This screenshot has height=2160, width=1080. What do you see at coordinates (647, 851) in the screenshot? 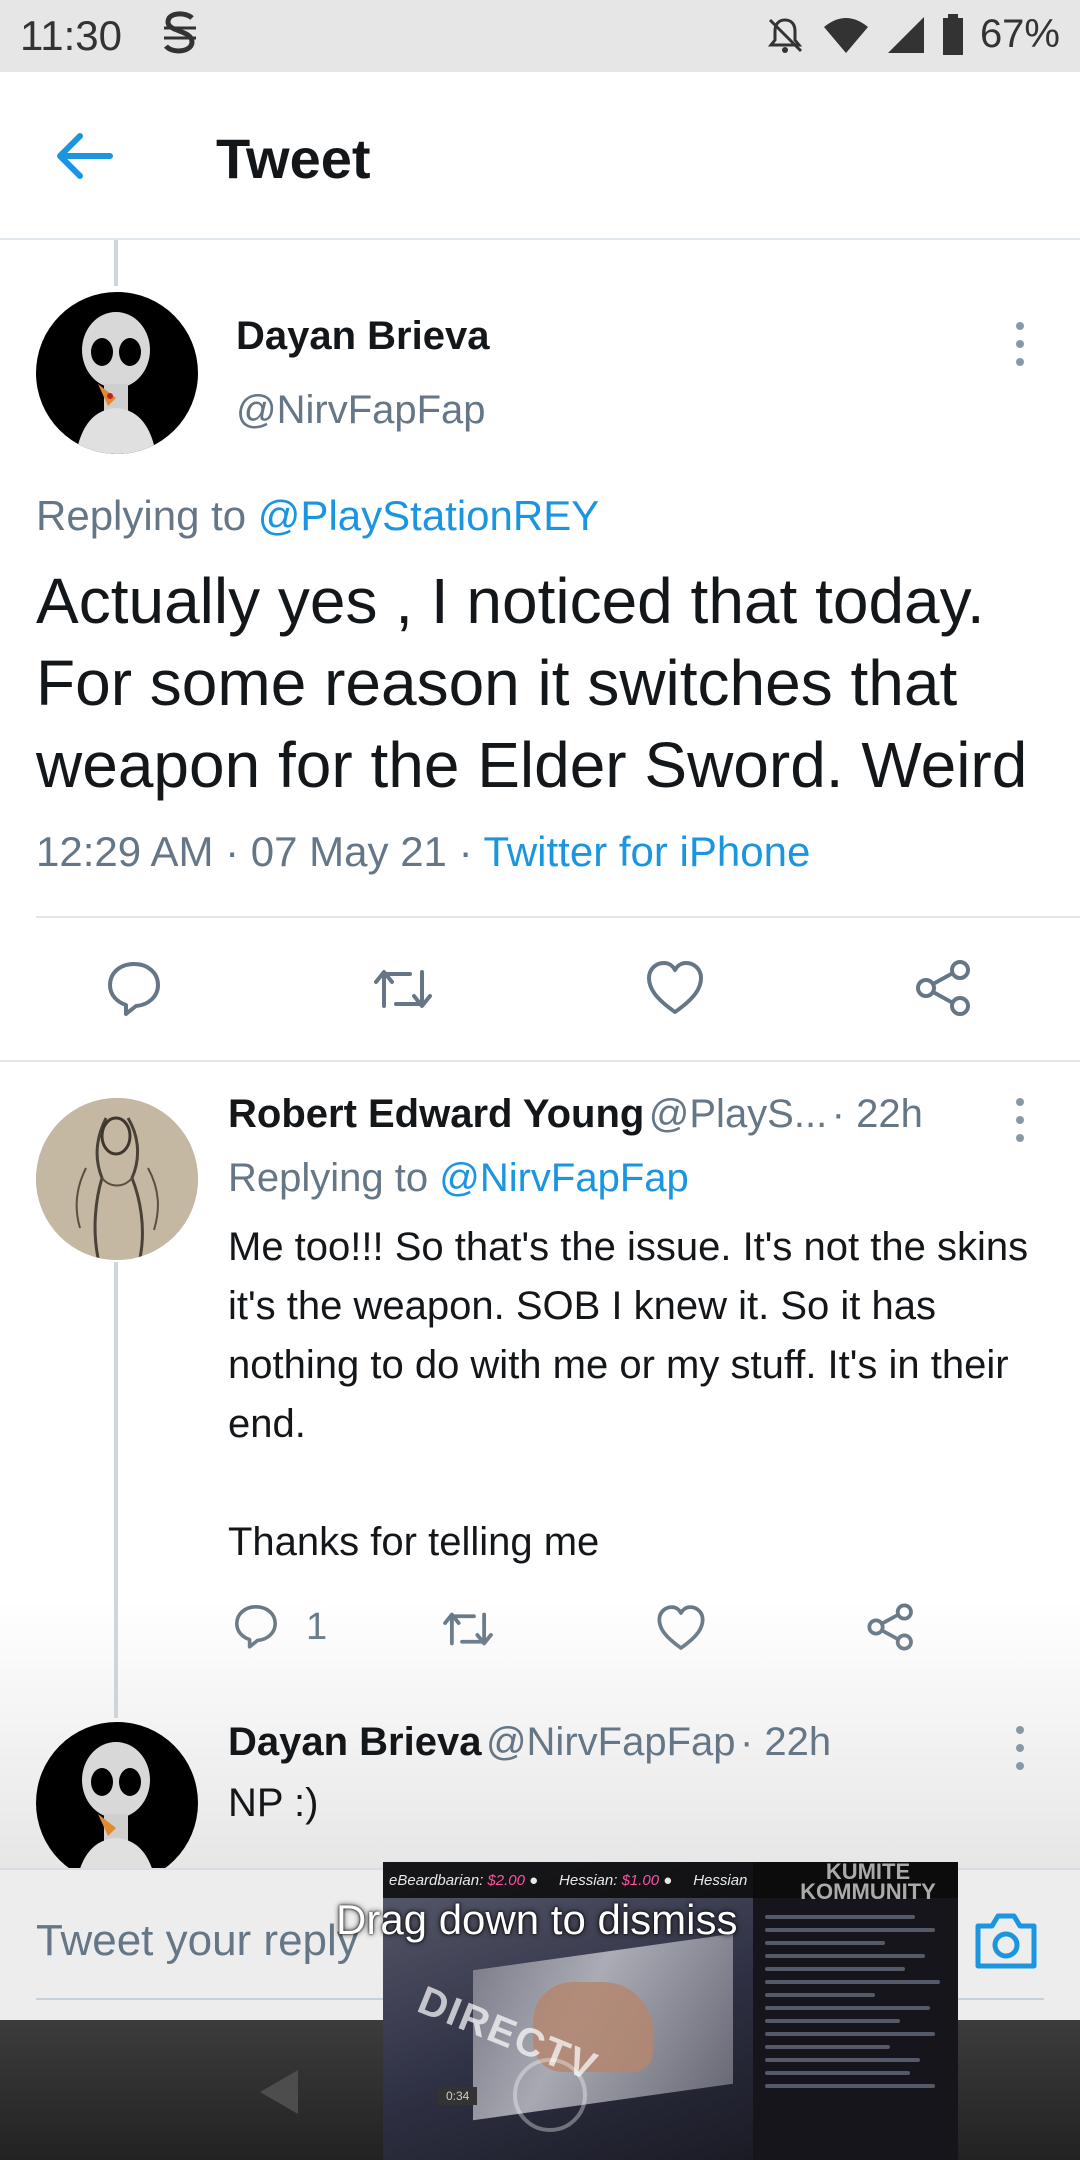
I see `tweet-source-link: Twitter for iPhone` at bounding box center [647, 851].